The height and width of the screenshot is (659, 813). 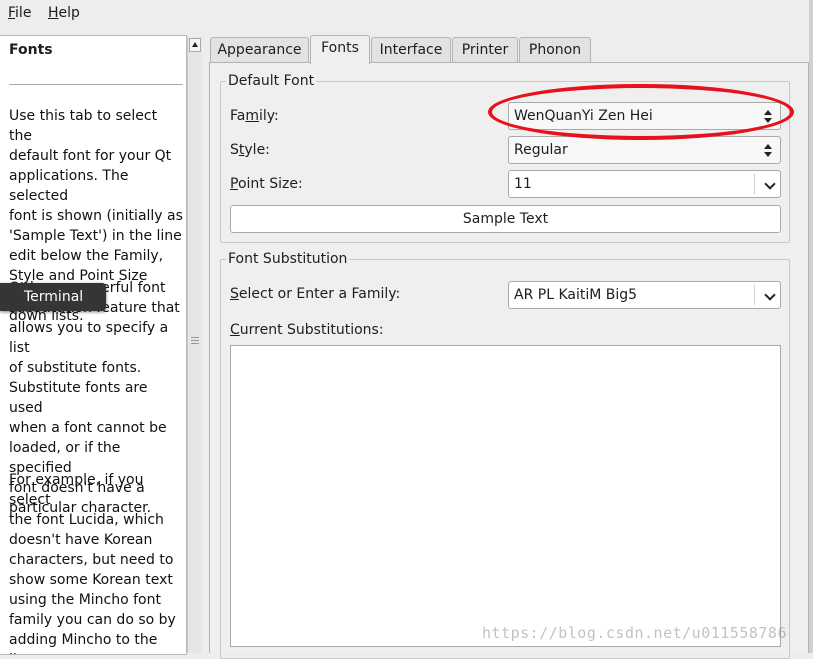 I want to click on menu-file: File, so click(x=19, y=13).